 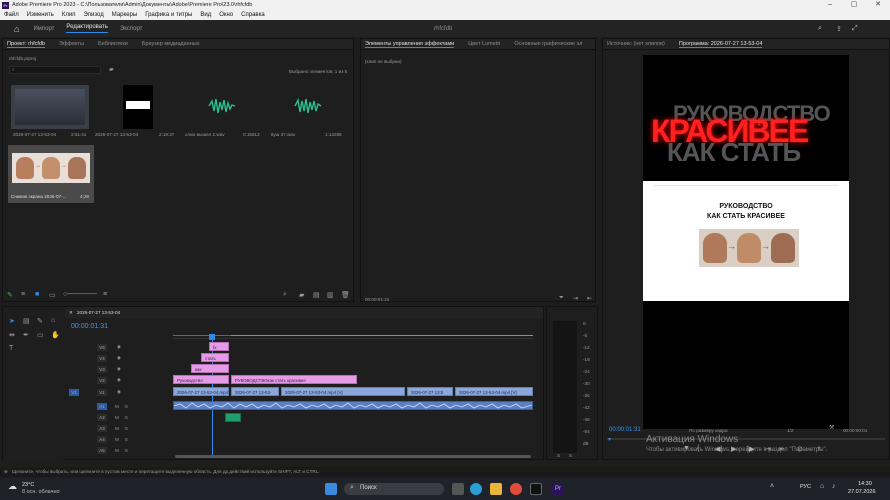 I want to click on tab-effects: Эффекты, so click(x=71, y=44).